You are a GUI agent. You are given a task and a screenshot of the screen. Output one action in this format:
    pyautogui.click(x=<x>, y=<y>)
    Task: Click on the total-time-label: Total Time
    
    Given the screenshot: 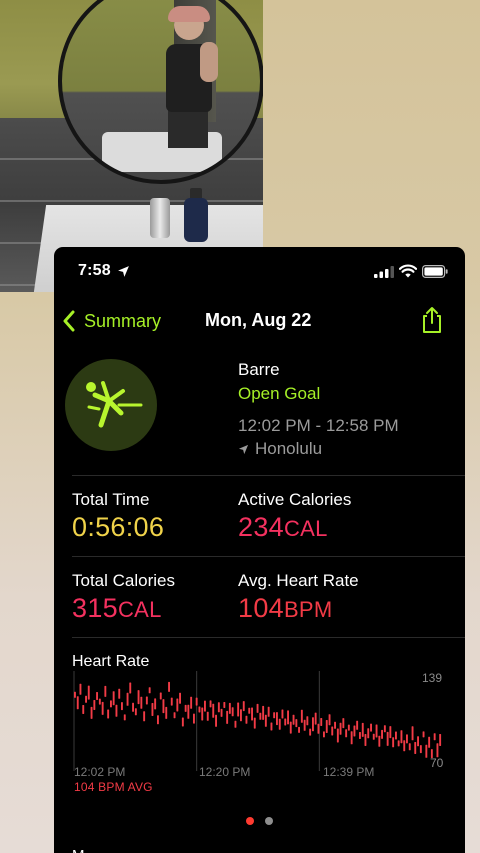 What is the action you would take?
    pyautogui.click(x=111, y=499)
    